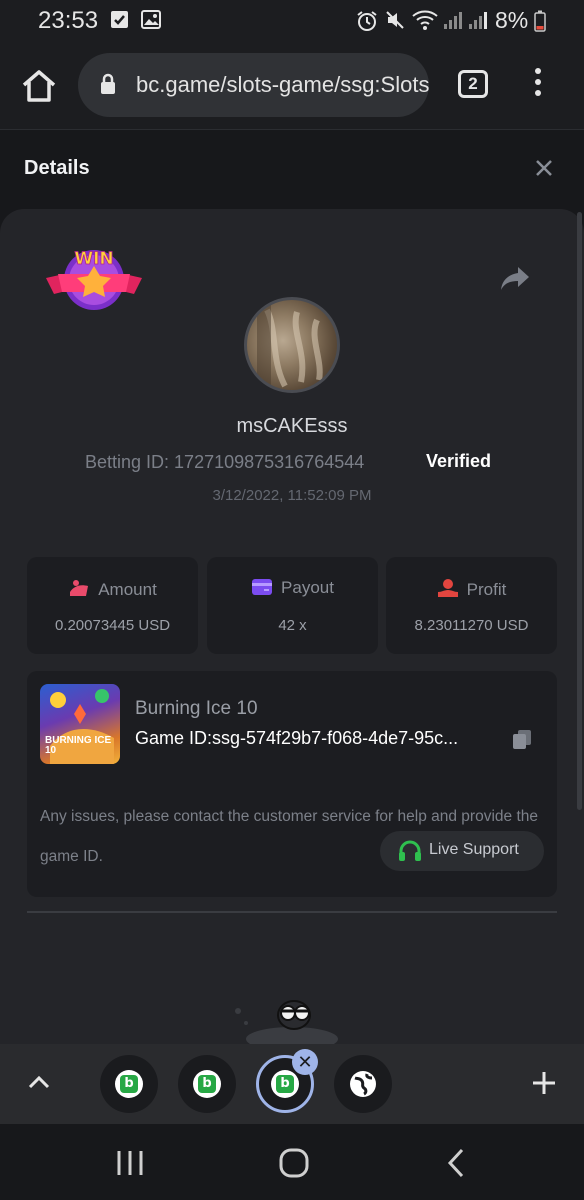 The height and width of the screenshot is (1200, 584). What do you see at coordinates (410, 850) in the screenshot?
I see `headset-icon` at bounding box center [410, 850].